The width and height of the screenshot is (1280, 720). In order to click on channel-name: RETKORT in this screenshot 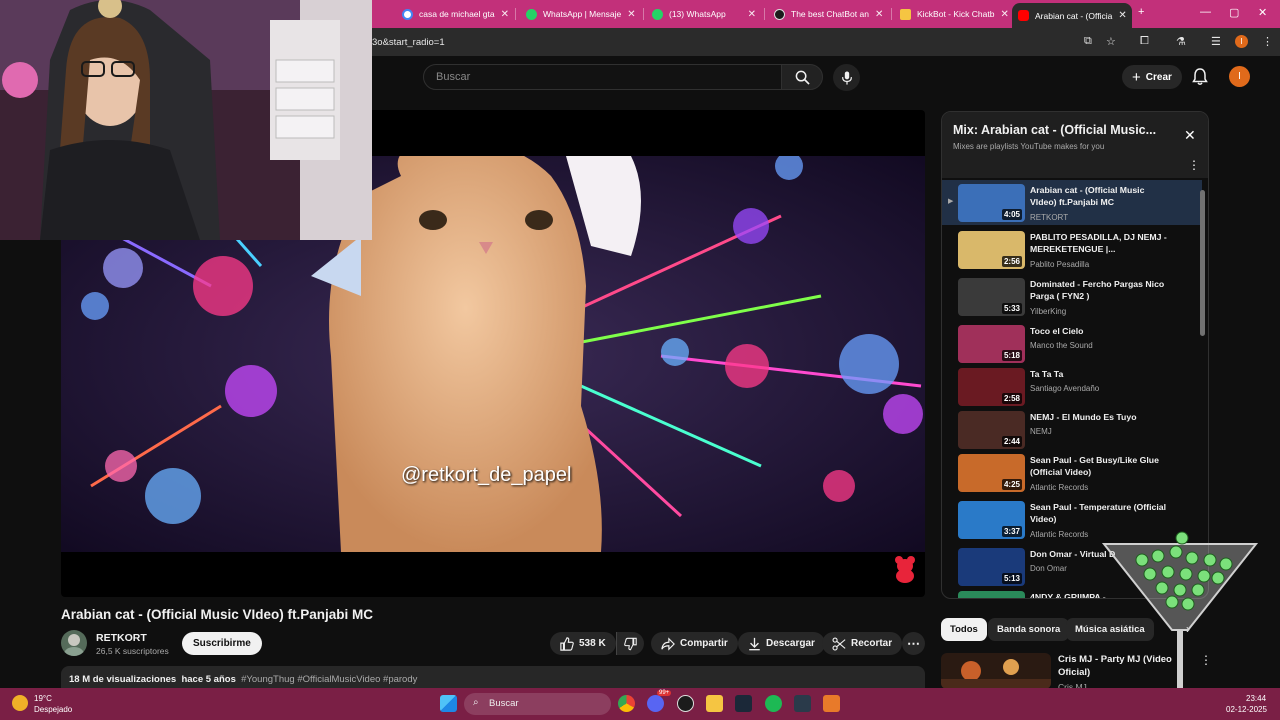, I will do `click(121, 638)`.